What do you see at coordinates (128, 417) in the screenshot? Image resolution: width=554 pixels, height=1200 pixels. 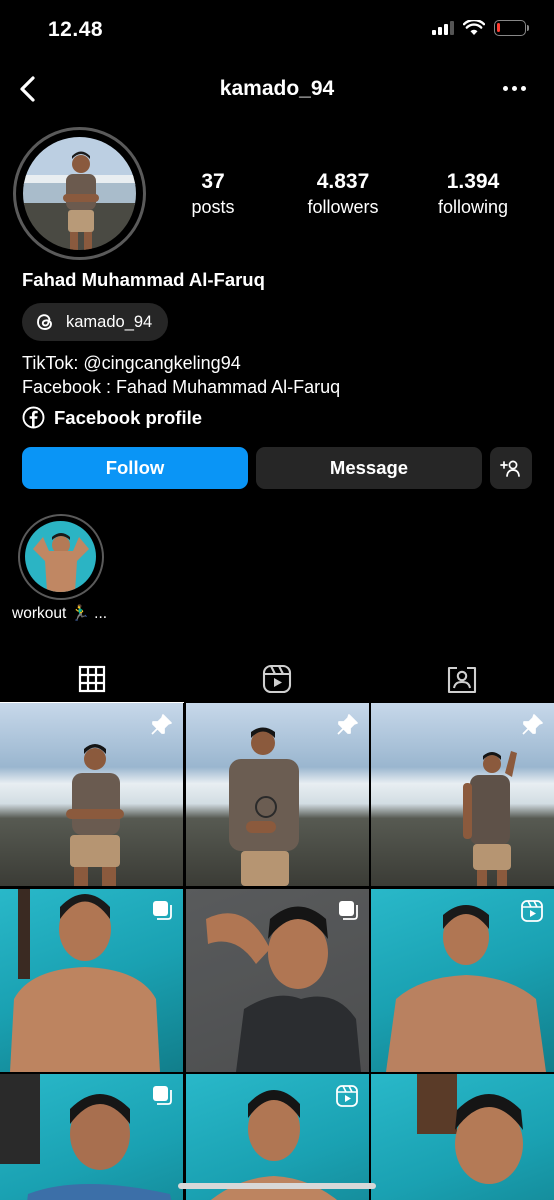 I see `facebook-link-label: Facebook profile` at bounding box center [128, 417].